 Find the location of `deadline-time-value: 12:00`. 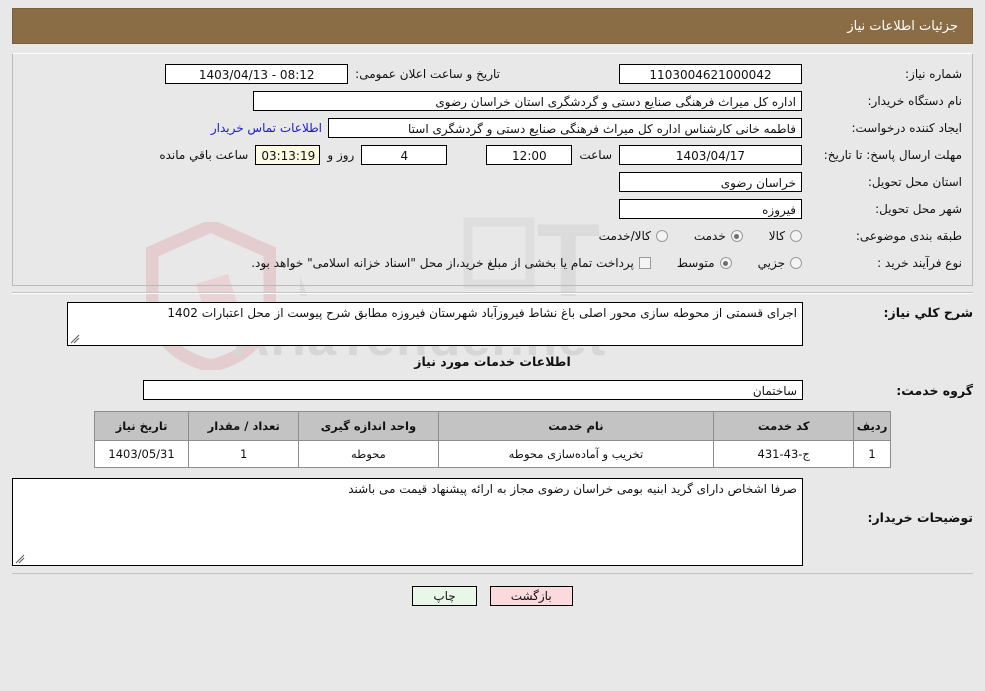

deadline-time-value: 12:00 is located at coordinates (529, 155).